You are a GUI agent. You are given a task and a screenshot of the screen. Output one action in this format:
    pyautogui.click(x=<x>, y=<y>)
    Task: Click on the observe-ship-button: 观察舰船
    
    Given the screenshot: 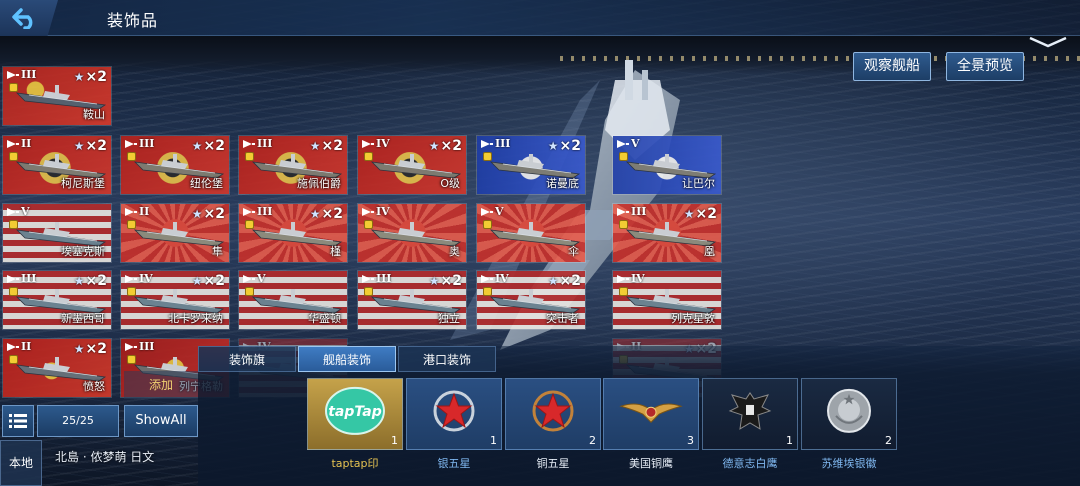 What is the action you would take?
    pyautogui.click(x=892, y=66)
    